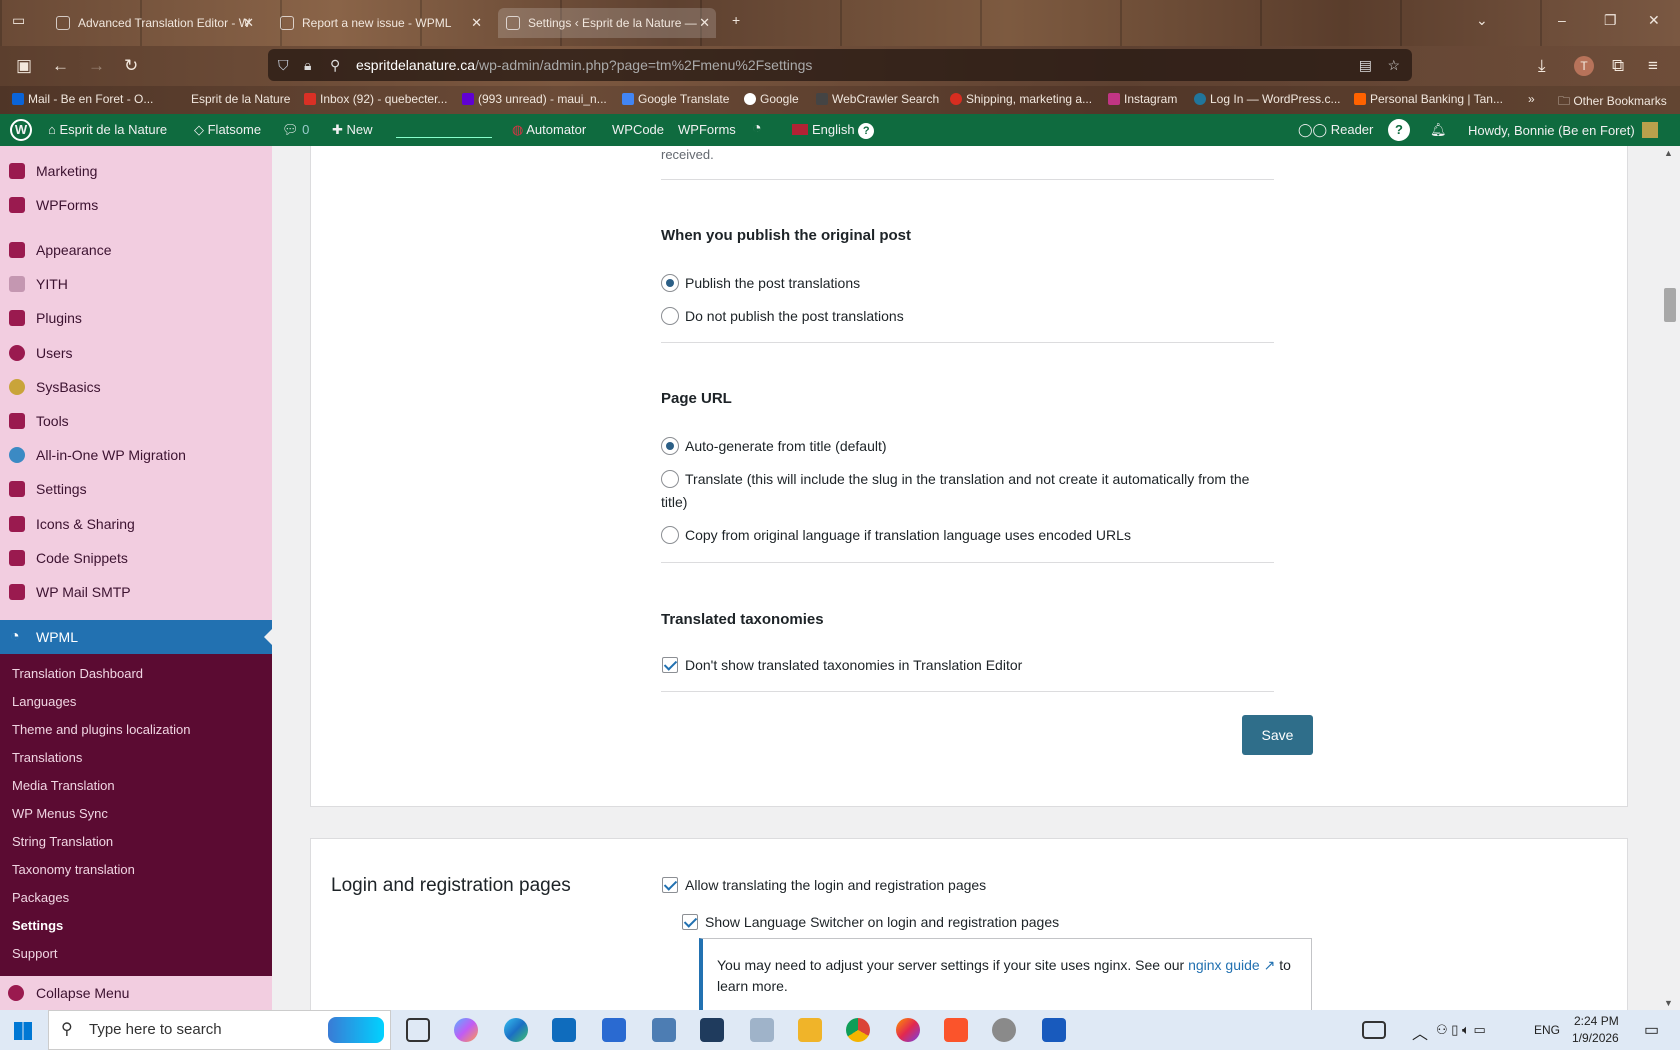 The height and width of the screenshot is (1050, 1680). What do you see at coordinates (858, 1030) in the screenshot?
I see `chrome-icon` at bounding box center [858, 1030].